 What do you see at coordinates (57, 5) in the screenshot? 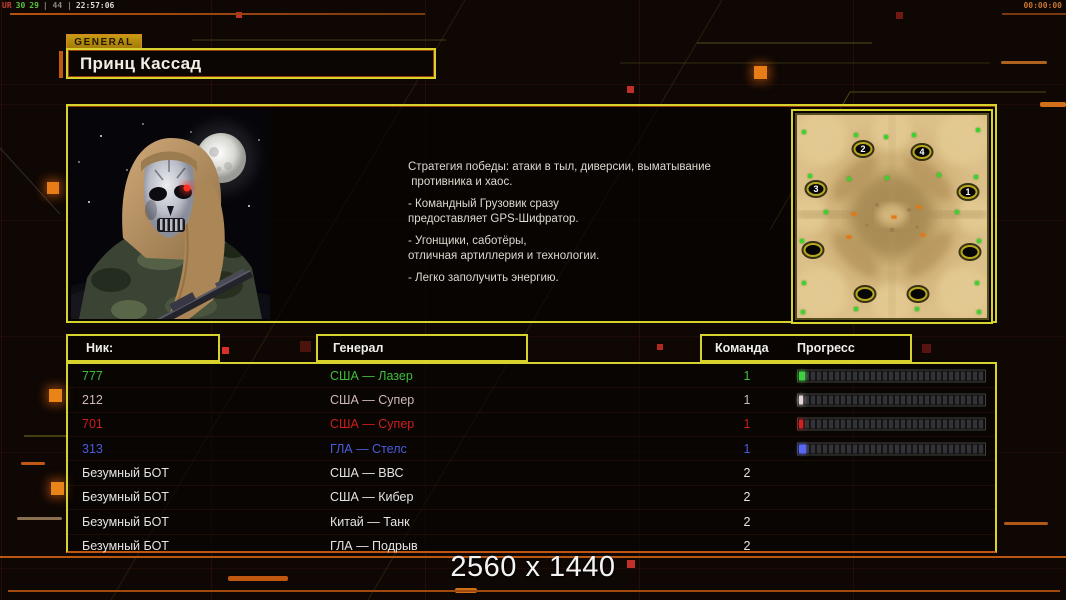
I see `network-stat-segment: | 44 |` at bounding box center [57, 5].